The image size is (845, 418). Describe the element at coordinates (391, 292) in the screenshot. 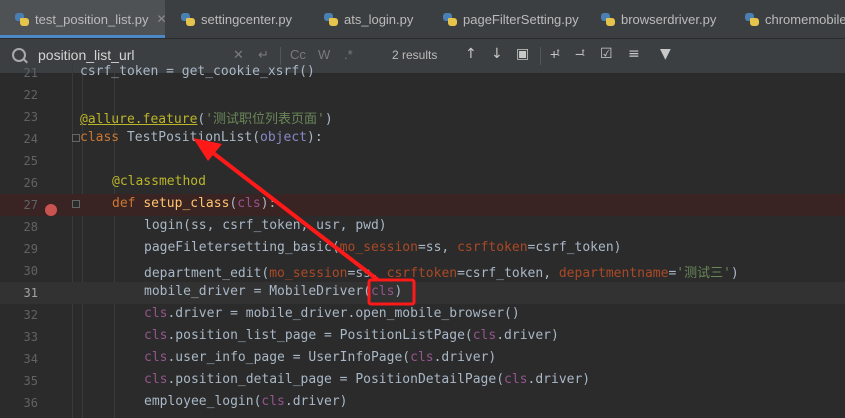

I see `highlight-box` at that location.